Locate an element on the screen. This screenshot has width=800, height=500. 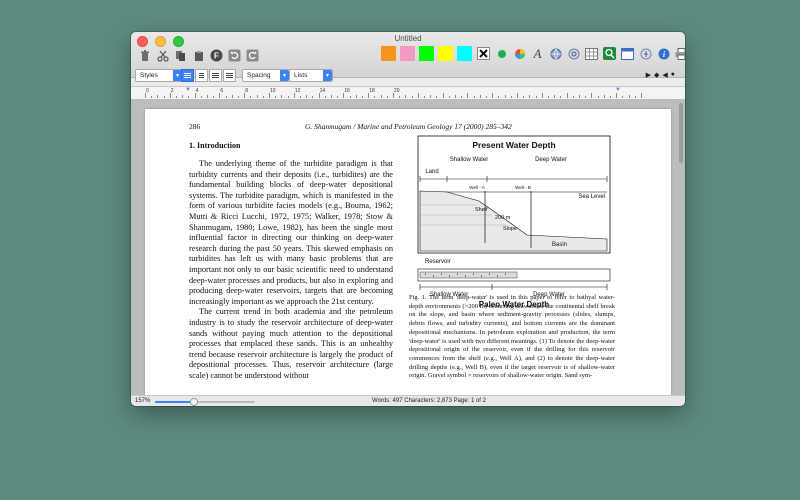
highlight-cyan-swatch is located at coordinates (464, 53).